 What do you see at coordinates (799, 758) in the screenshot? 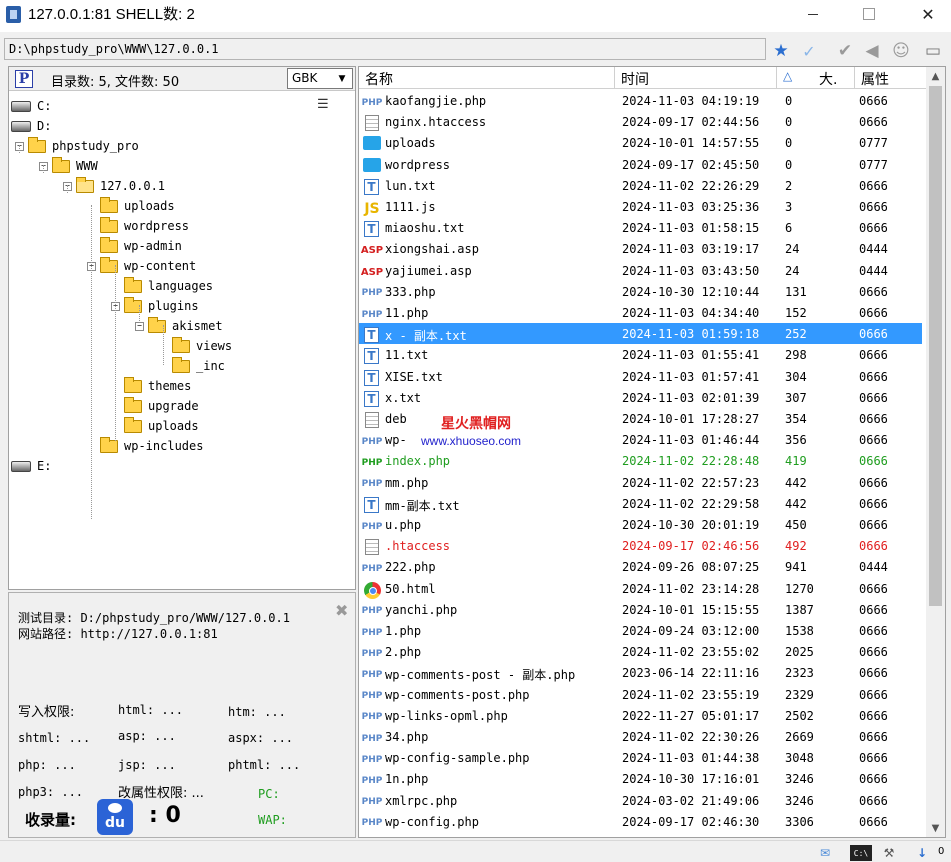
I see `file-size: 3048` at bounding box center [799, 758].